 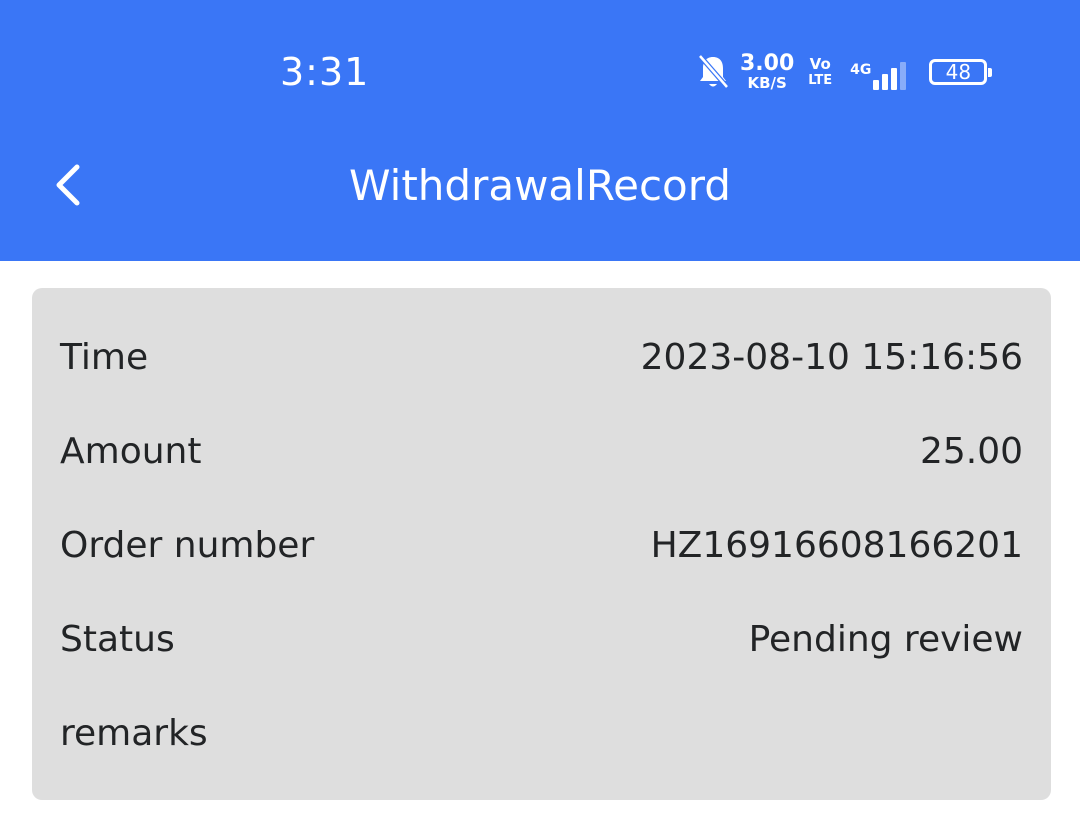 I want to click on battery-icon: 48, so click(x=961, y=72).